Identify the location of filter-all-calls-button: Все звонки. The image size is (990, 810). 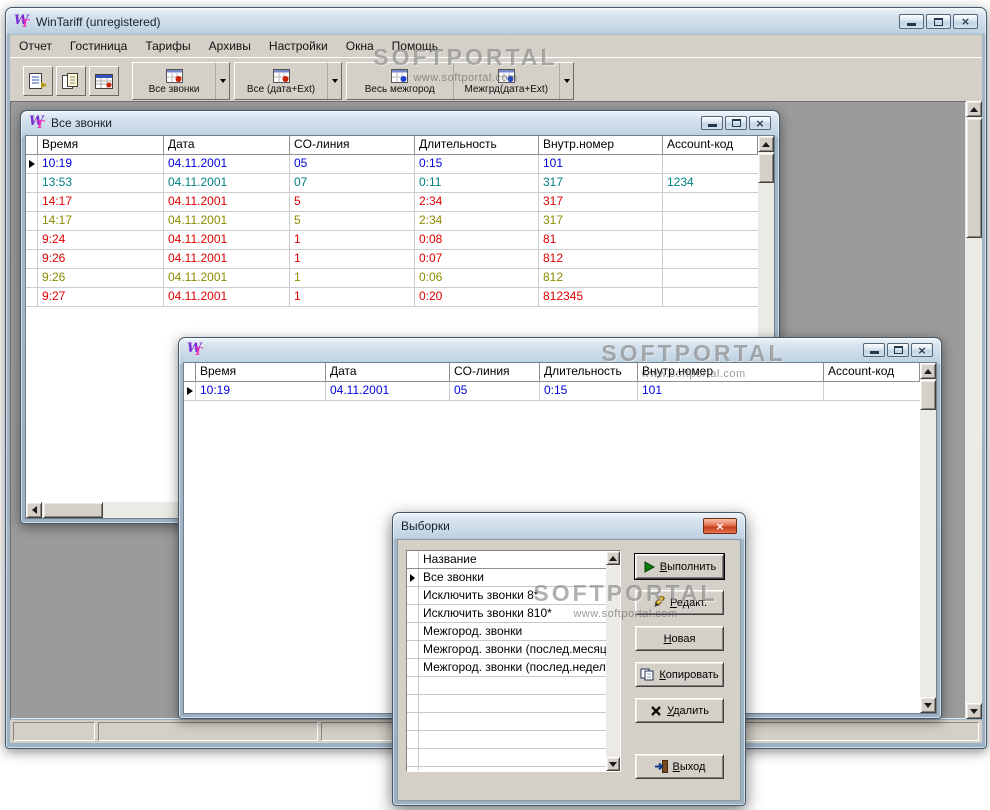
(174, 81).